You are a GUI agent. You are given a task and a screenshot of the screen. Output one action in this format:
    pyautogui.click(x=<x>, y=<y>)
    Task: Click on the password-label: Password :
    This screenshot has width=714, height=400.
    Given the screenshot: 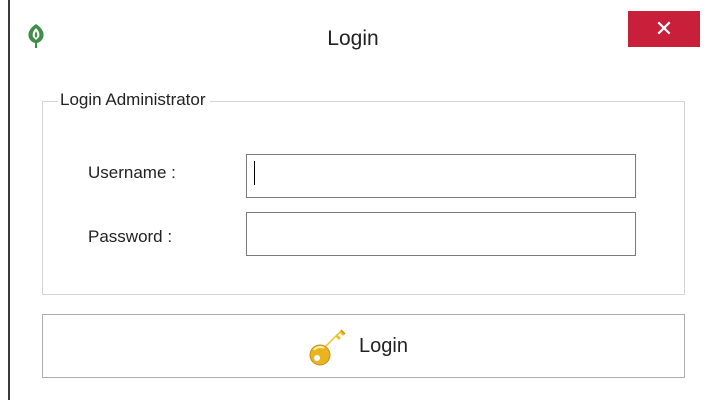 What is the action you would take?
    pyautogui.click(x=130, y=236)
    